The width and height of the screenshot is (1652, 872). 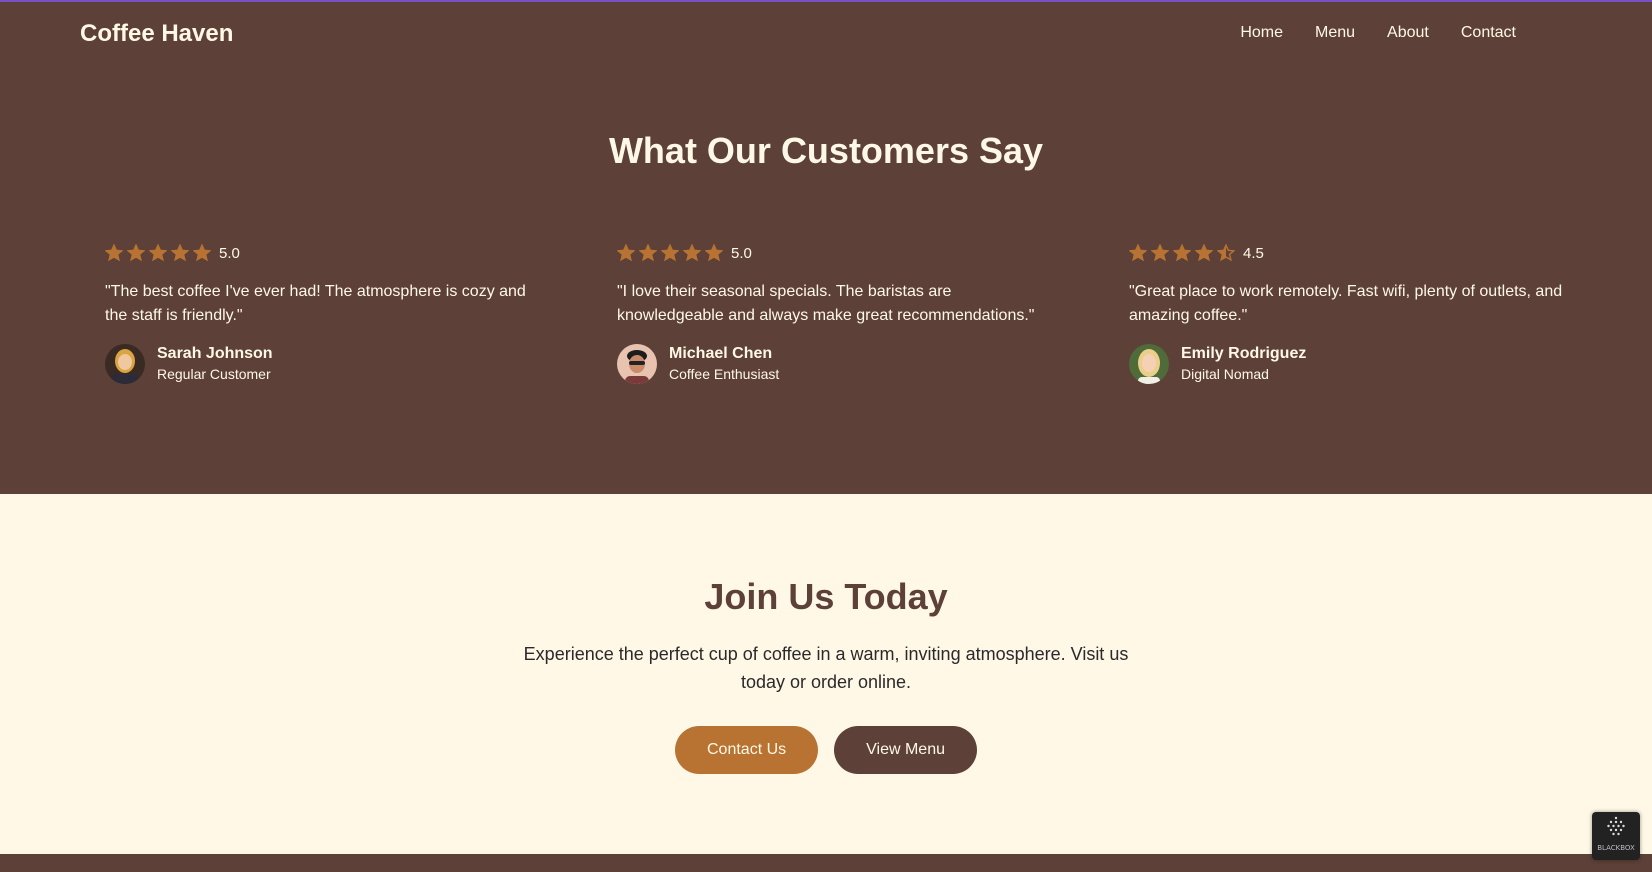 What do you see at coordinates (826, 750) in the screenshot?
I see `cta-buttons: Contact Us View Menu` at bounding box center [826, 750].